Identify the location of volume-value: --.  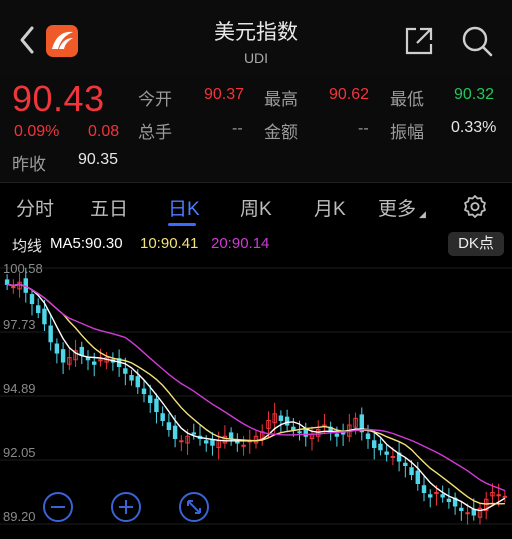
(237, 128).